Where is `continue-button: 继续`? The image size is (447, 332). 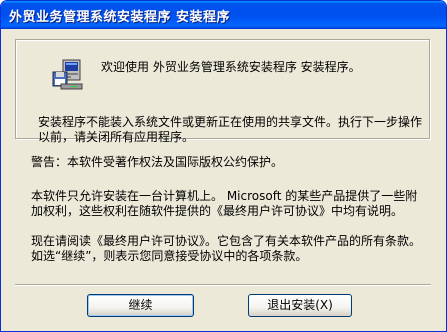 continue-button: 继续 is located at coordinates (140, 305).